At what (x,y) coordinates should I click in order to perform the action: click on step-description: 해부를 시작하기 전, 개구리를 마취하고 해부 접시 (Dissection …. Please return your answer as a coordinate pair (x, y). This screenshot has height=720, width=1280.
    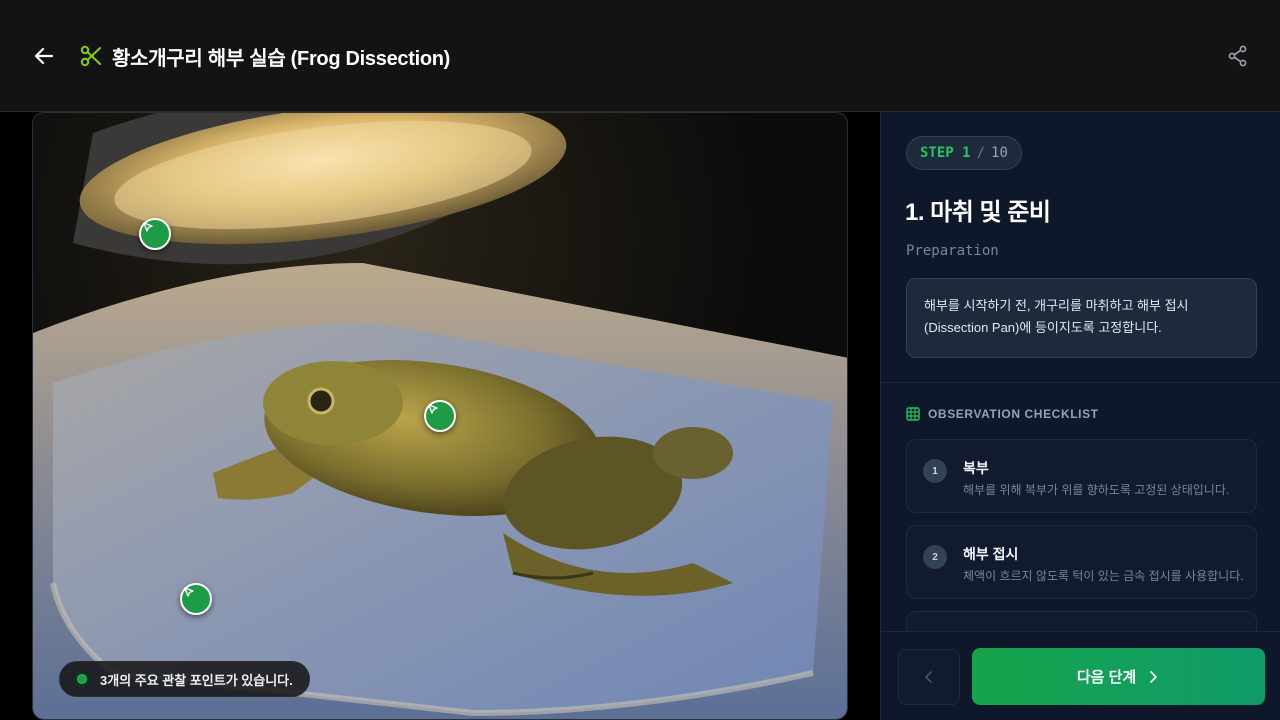
    Looking at the image, I should click on (1081, 318).